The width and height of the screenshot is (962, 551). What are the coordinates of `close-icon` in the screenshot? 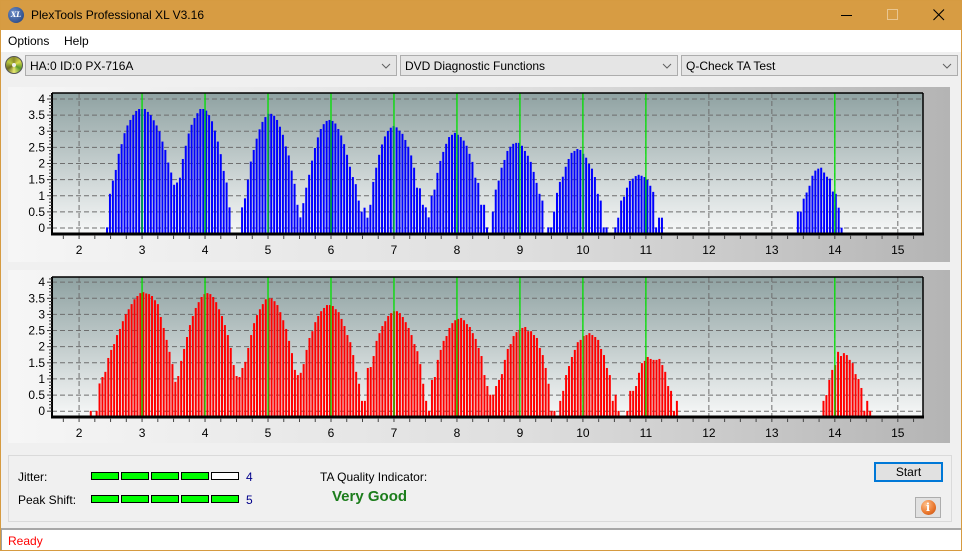 It's located at (939, 15).